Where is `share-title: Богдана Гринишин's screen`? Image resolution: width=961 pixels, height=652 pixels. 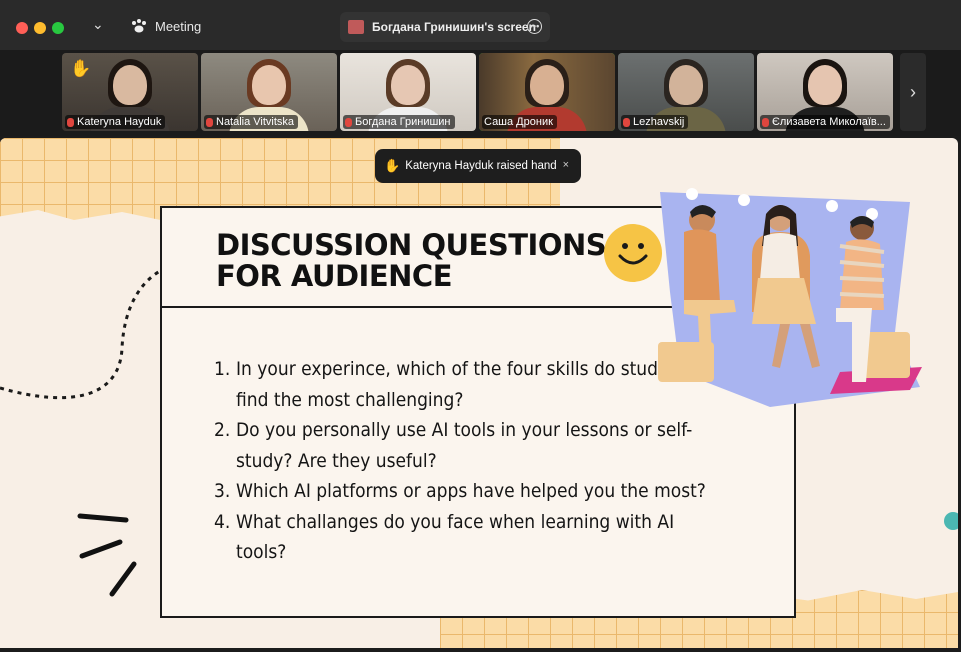 share-title: Богдана Гринишин's screen is located at coordinates (454, 27).